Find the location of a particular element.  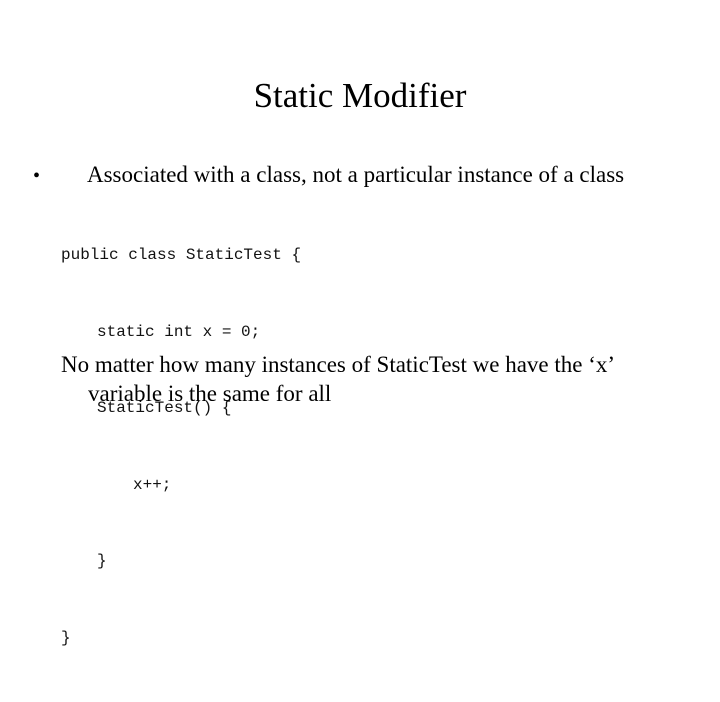

code-line-class-close: } is located at coordinates (66, 637).